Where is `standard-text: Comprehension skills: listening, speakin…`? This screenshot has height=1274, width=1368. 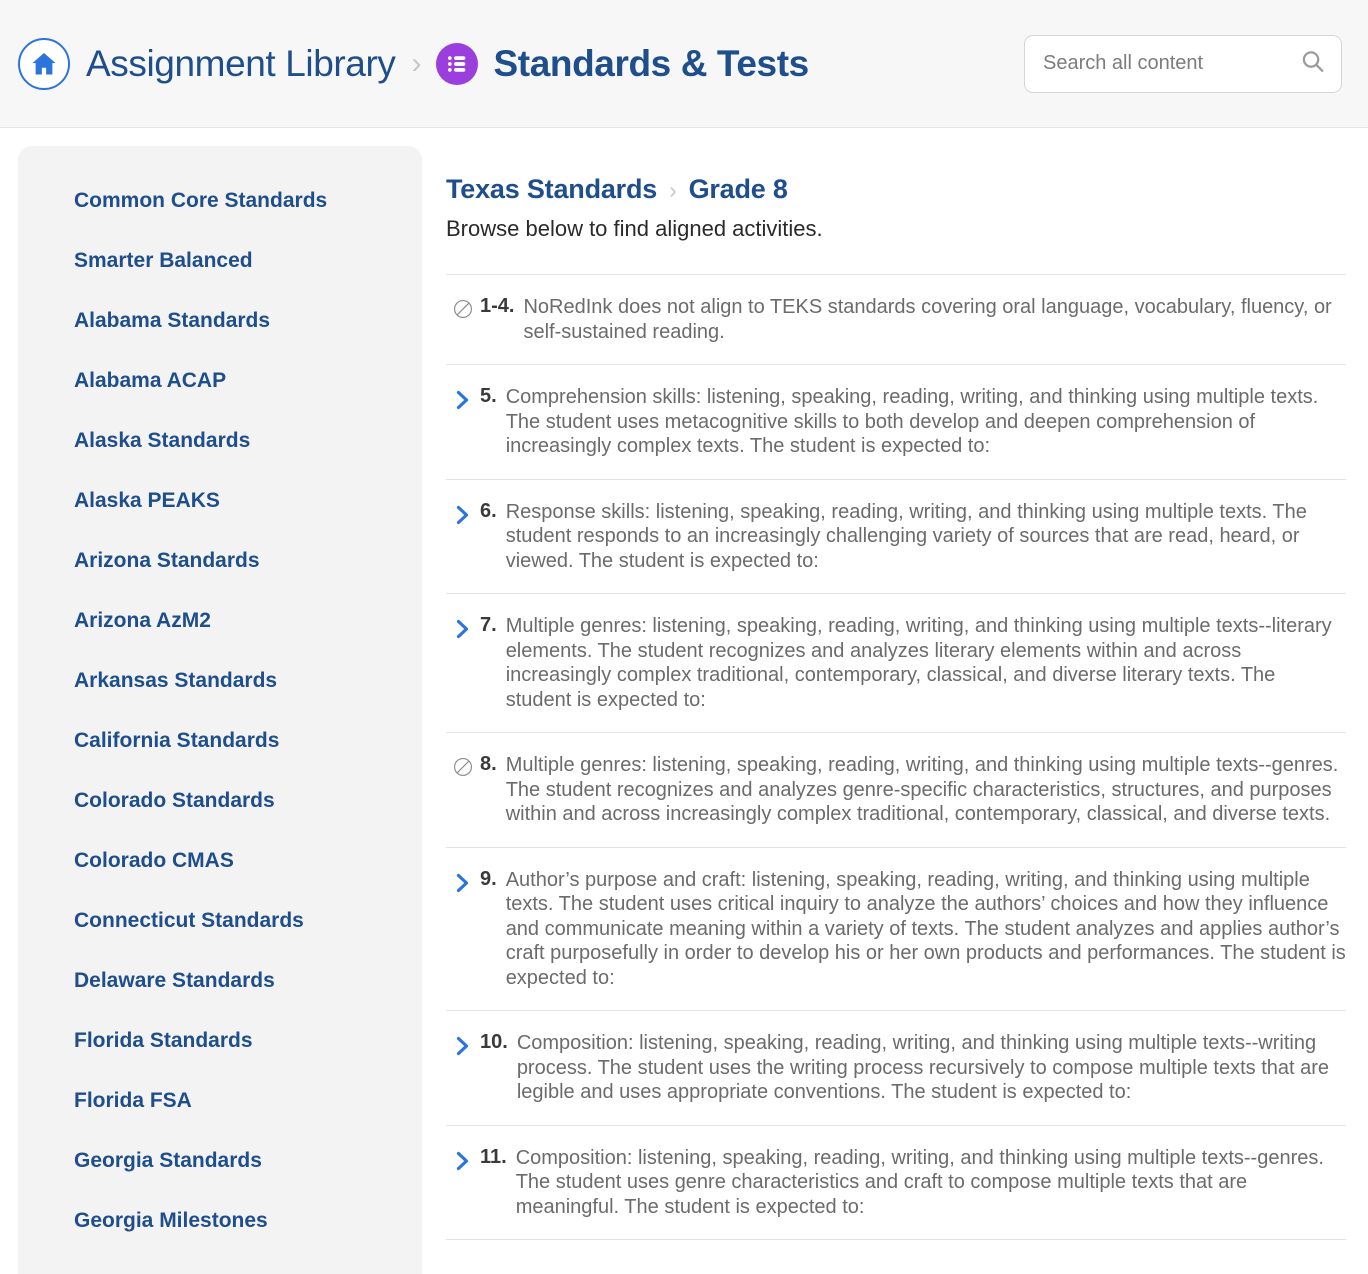 standard-text: Comprehension skills: listening, speakin… is located at coordinates (912, 421).